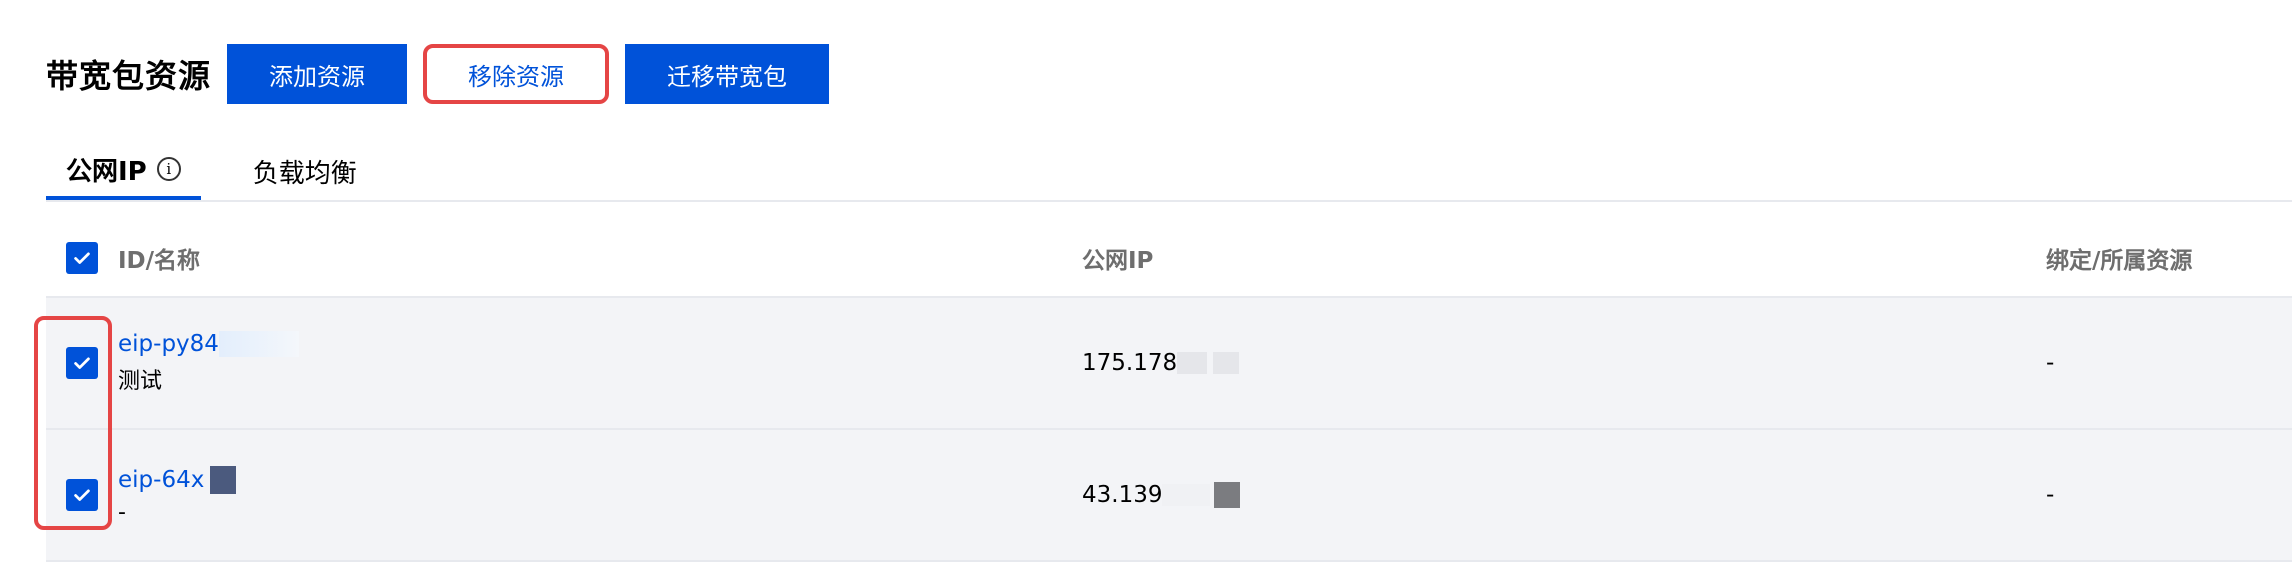 Image resolution: width=2292 pixels, height=578 pixels. I want to click on ip-cell: 43.139, so click(1564, 495).